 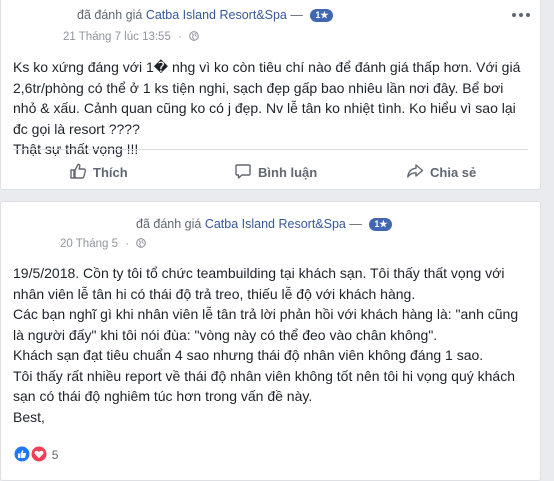 What do you see at coordinates (89, 244) in the screenshot?
I see `timestamp-link: 20 Tháng 5` at bounding box center [89, 244].